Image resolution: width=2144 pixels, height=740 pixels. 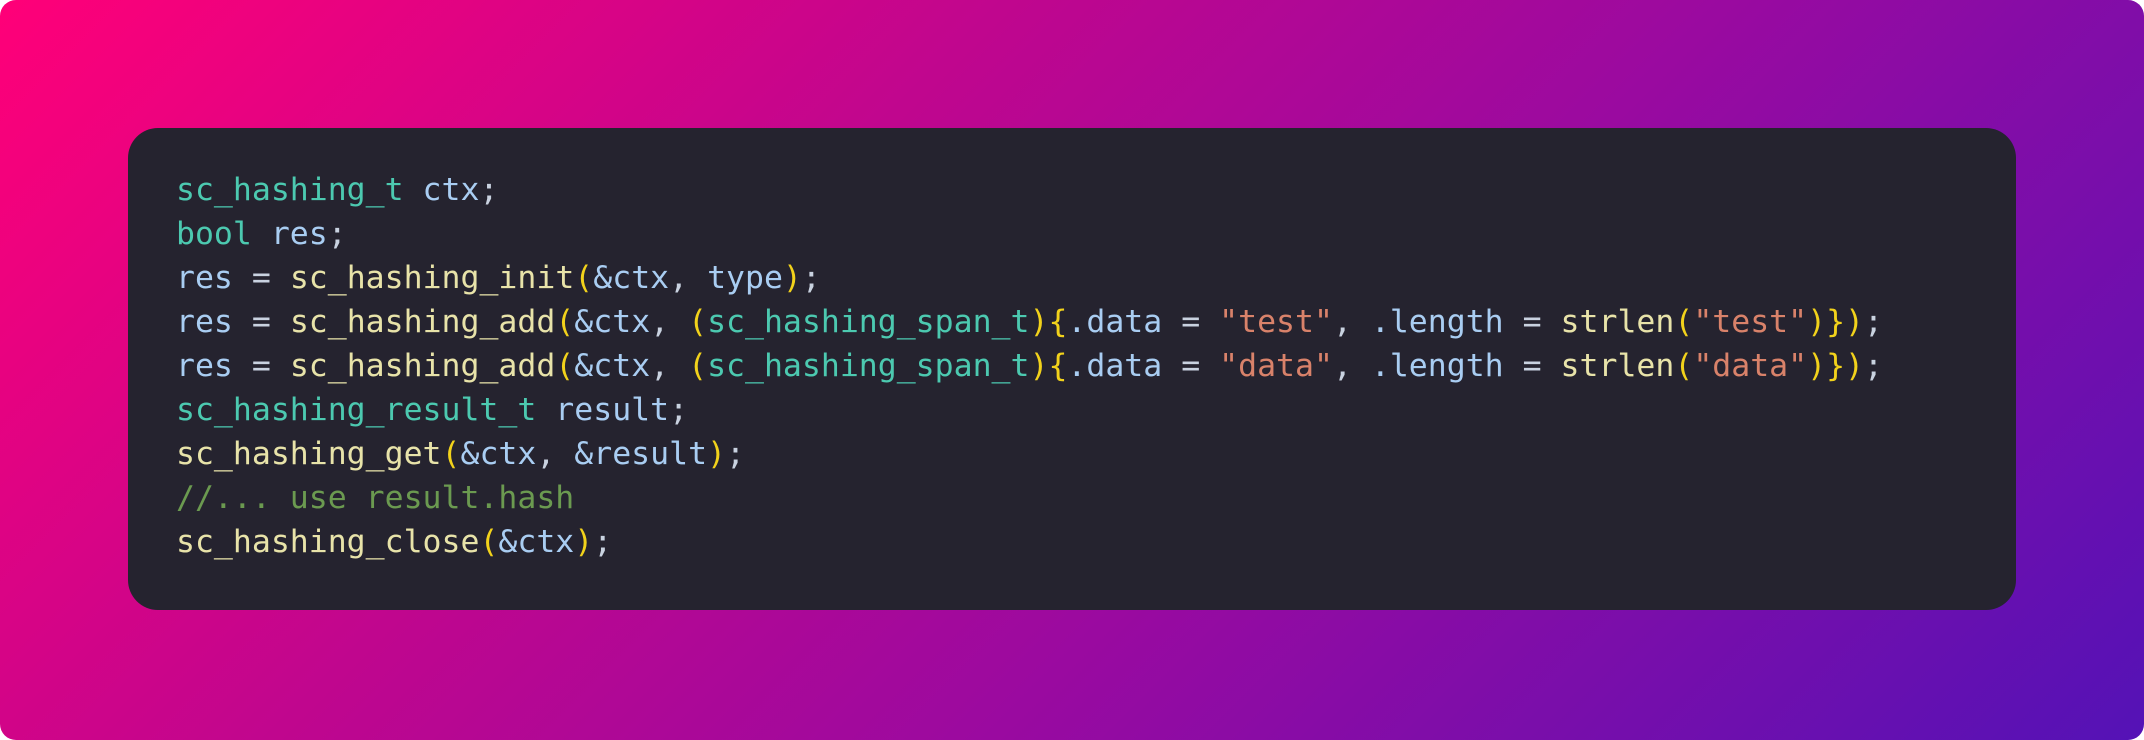 What do you see at coordinates (356, 410) in the screenshot?
I see `code-token-type: sc_hashing_result_t` at bounding box center [356, 410].